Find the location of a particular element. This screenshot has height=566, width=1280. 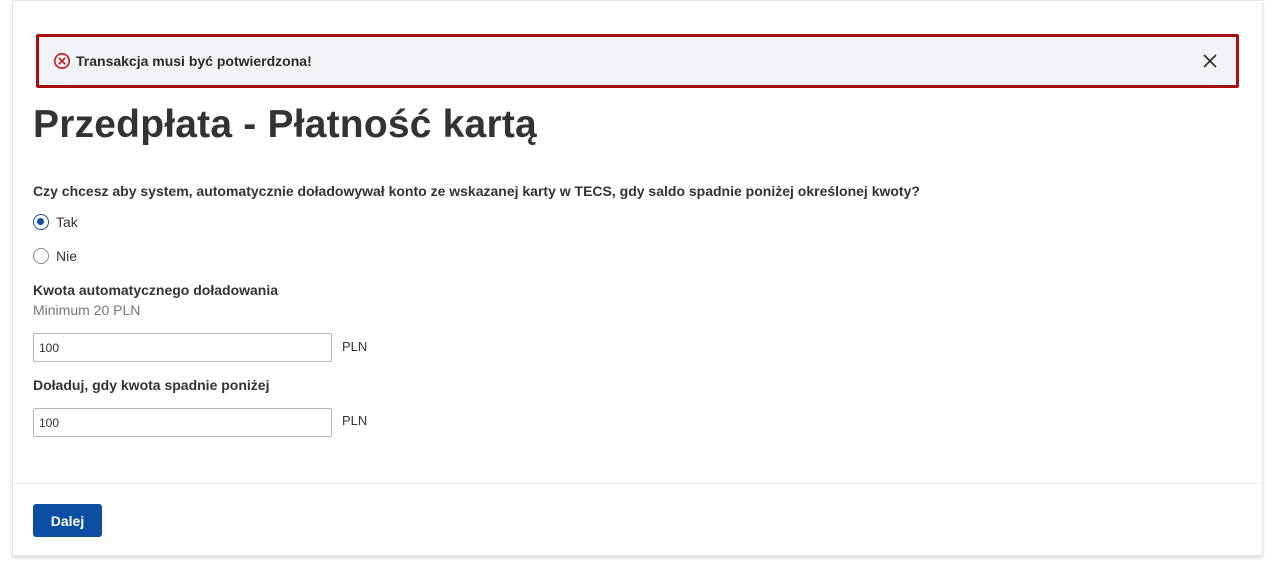

error-circle-icon is located at coordinates (62, 61).